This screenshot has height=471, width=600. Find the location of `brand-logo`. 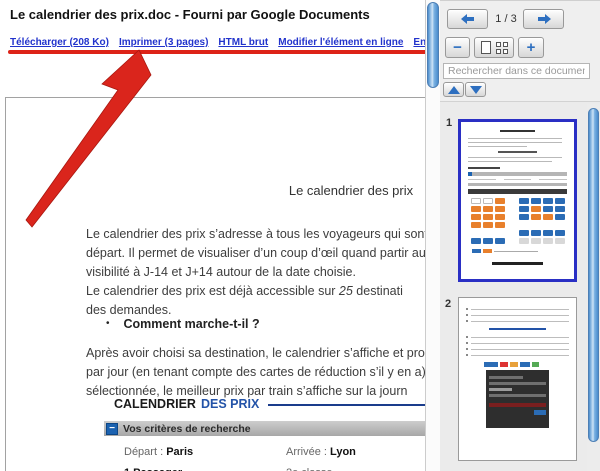

brand-logo is located at coordinates (526, 364).